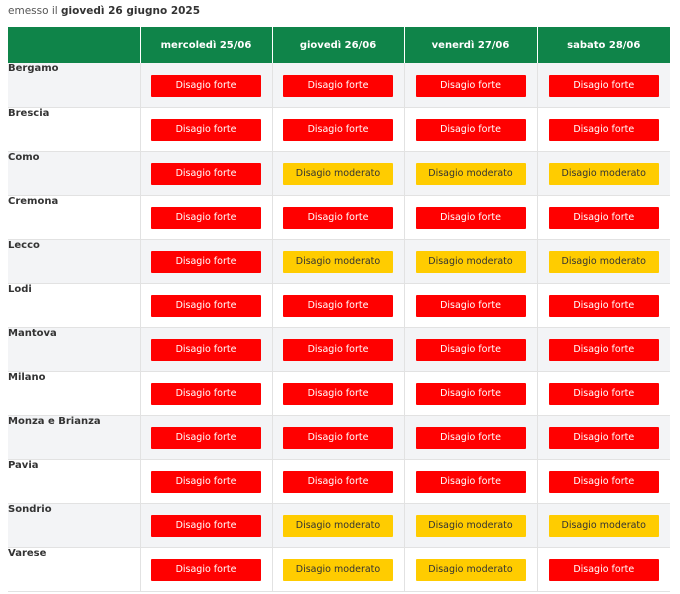 This screenshot has height=594, width=680. What do you see at coordinates (470, 45) in the screenshot?
I see `header-day-3: venerdì 27/06` at bounding box center [470, 45].